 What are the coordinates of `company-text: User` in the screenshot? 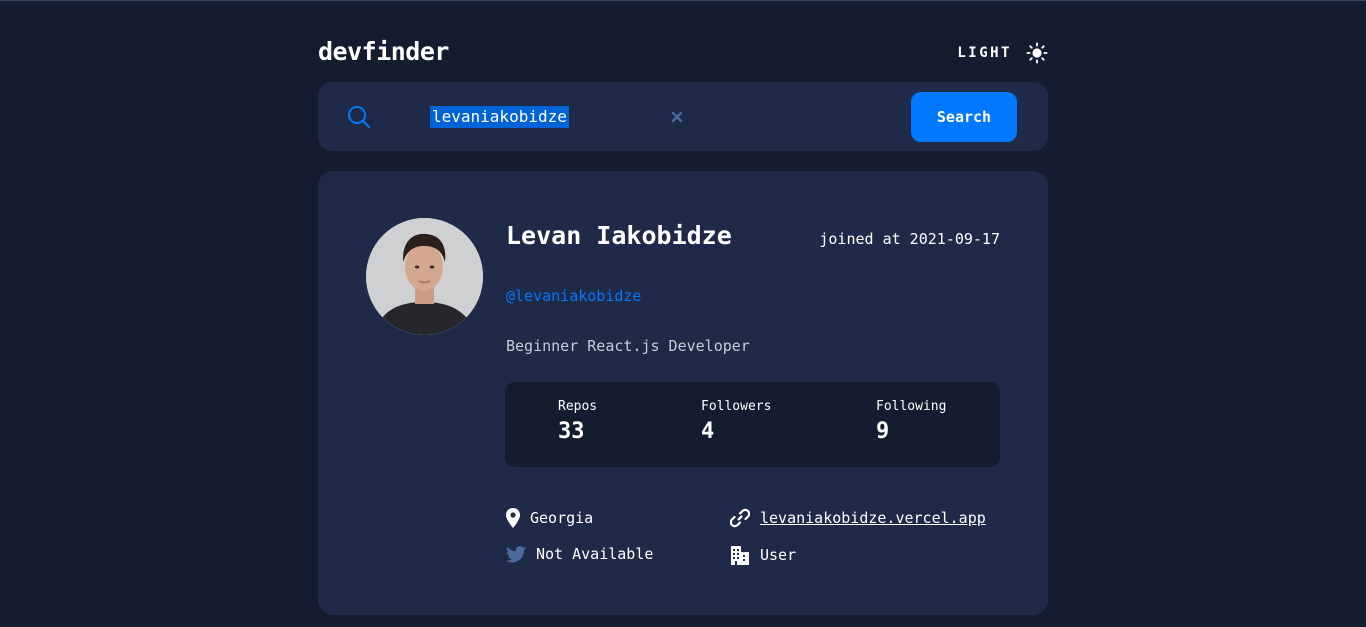 It's located at (778, 555).